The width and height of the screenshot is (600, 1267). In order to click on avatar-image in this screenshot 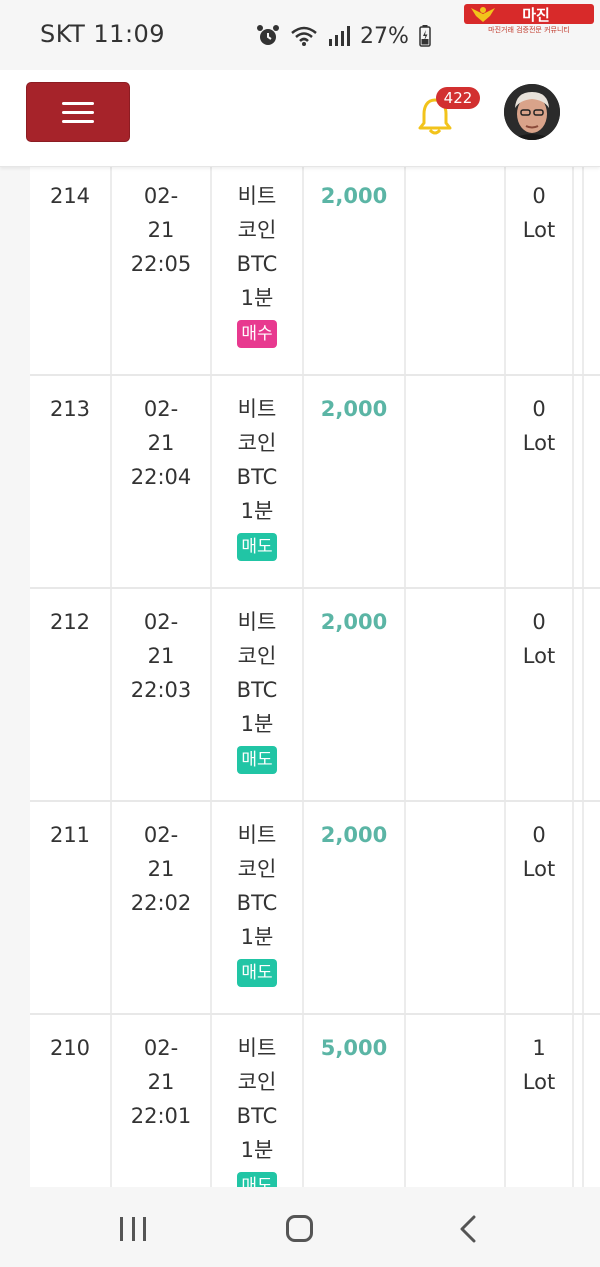, I will do `click(532, 112)`.